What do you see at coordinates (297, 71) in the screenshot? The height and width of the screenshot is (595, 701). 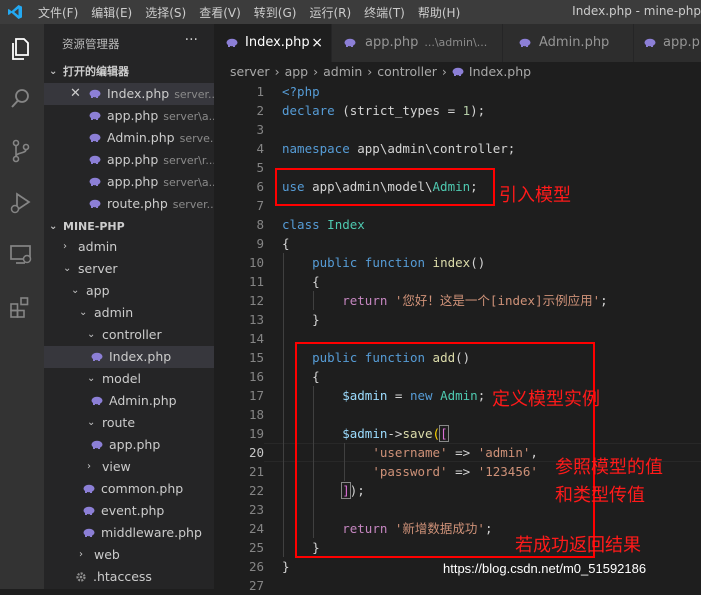 I see `breadcrumb-item: app` at bounding box center [297, 71].